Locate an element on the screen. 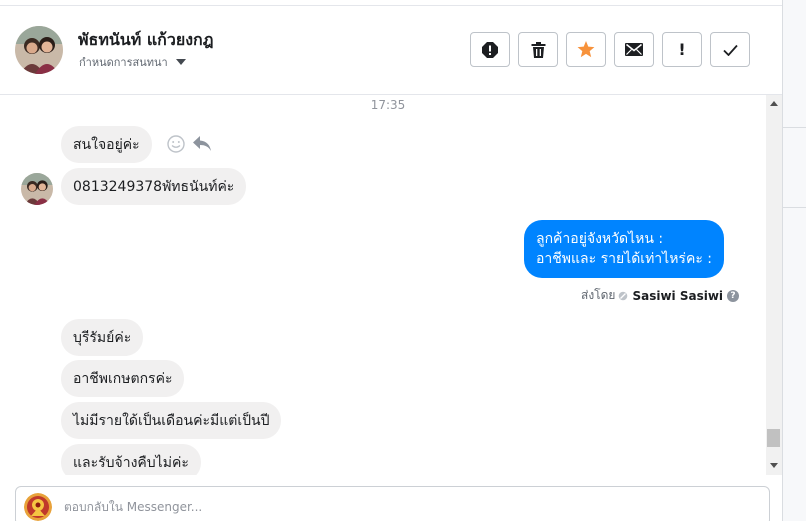 This screenshot has height=521, width=806. smiley-icon is located at coordinates (176, 144).